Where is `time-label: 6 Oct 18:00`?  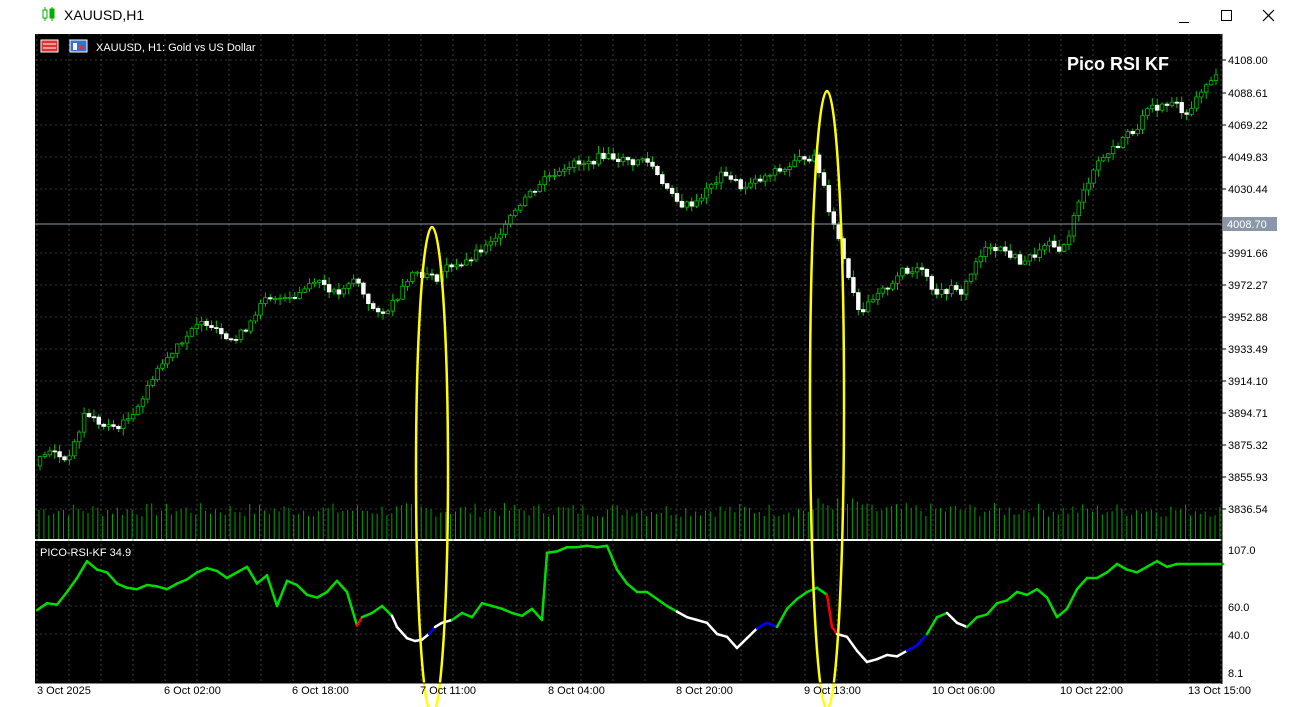 time-label: 6 Oct 18:00 is located at coordinates (320, 691).